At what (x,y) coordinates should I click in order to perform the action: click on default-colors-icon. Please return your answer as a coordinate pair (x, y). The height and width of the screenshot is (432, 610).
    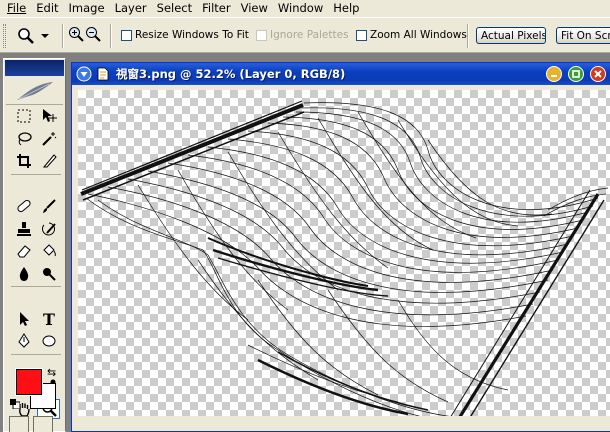
    Looking at the image, I should click on (15, 404).